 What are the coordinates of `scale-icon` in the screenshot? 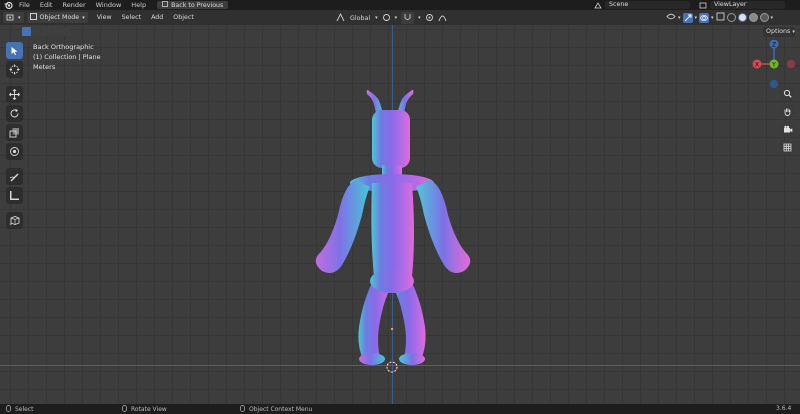 It's located at (14, 132).